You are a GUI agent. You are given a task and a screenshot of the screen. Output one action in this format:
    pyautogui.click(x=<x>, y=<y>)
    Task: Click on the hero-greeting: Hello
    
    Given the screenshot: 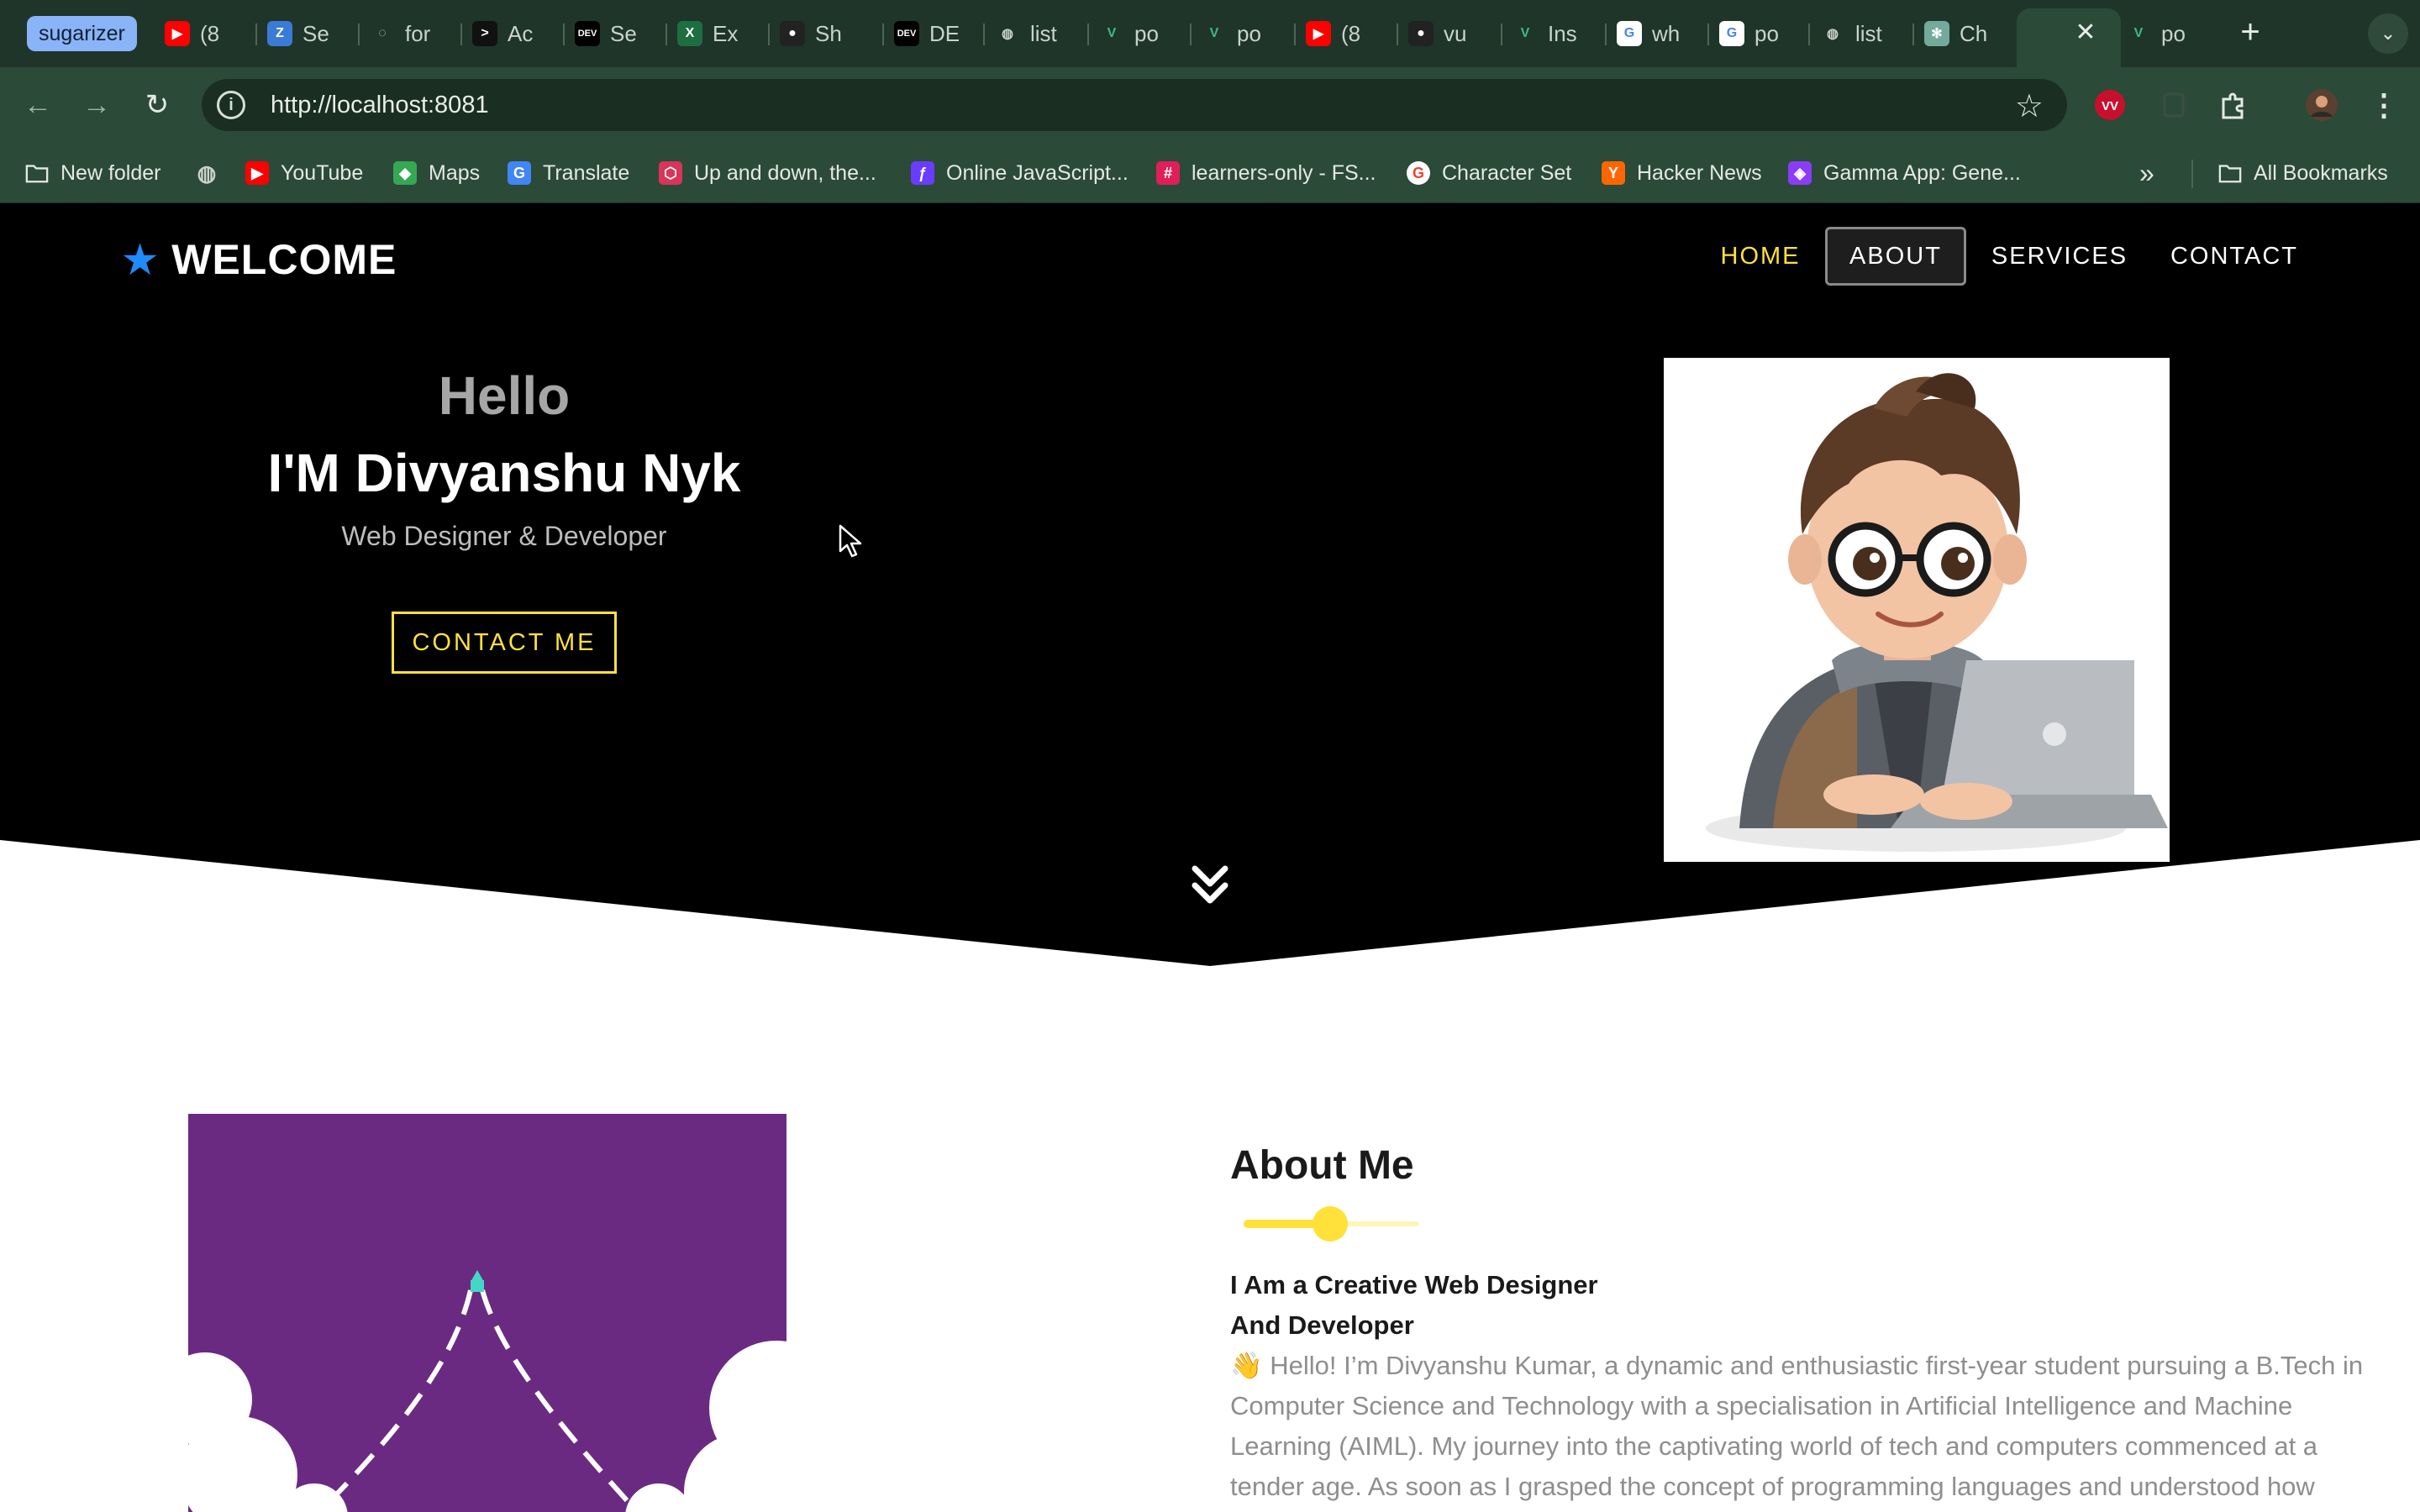 What is the action you would take?
    pyautogui.click(x=505, y=395)
    